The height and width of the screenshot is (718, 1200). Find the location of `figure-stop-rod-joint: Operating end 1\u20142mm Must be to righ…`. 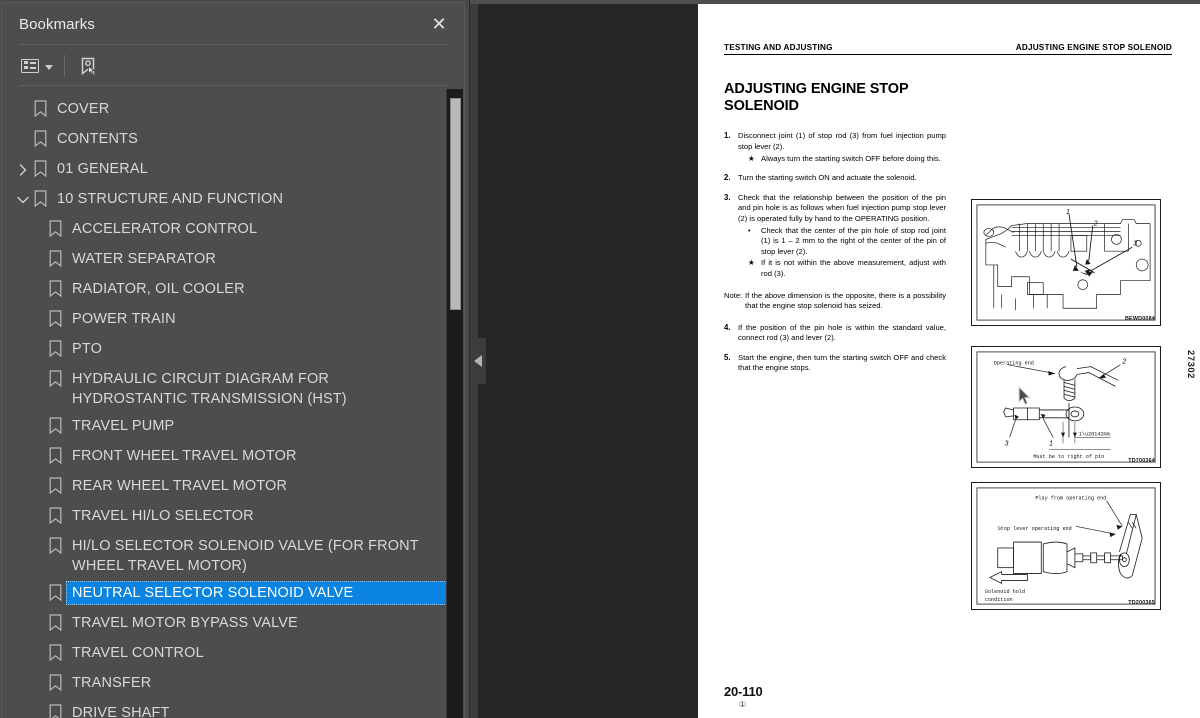

figure-stop-rod-joint: Operating end 1\u20142mm Must be to righ… is located at coordinates (1066, 407).